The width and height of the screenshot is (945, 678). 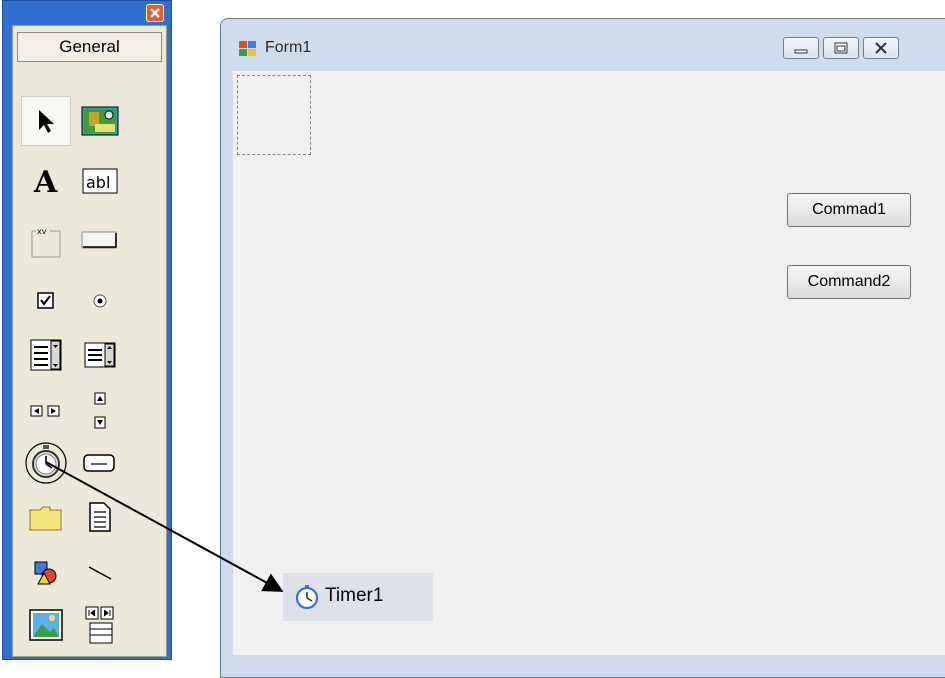 I want to click on frame-icon: xv, so click(x=46, y=242).